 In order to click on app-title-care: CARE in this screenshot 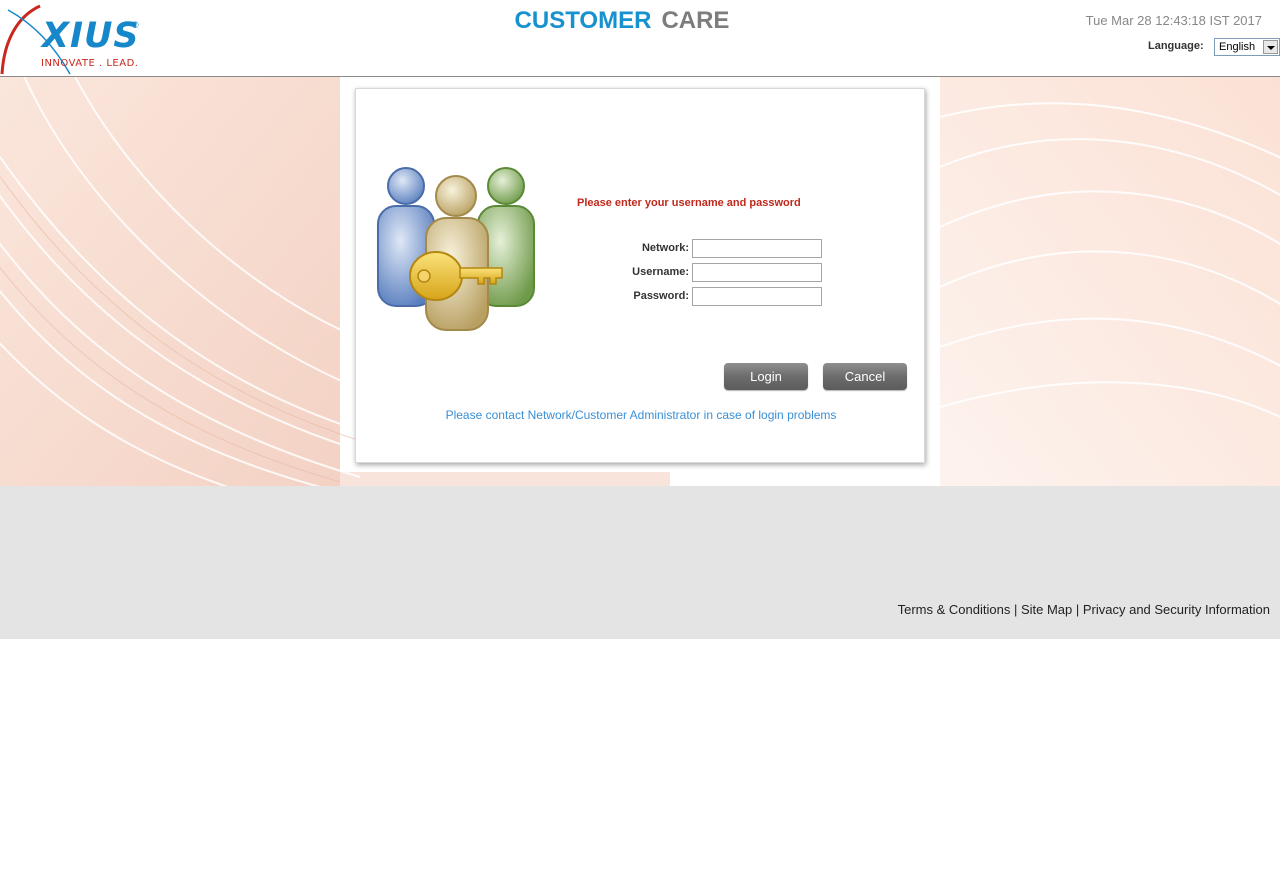, I will do `click(695, 20)`.